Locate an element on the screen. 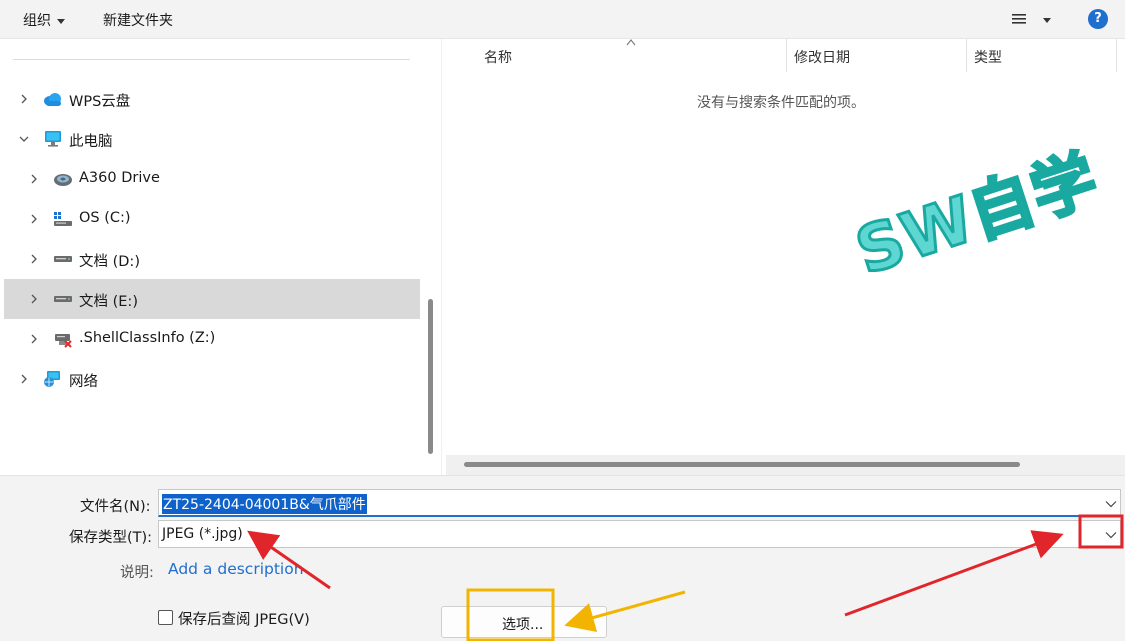 The image size is (1125, 641). network-icon is located at coordinates (52, 379).